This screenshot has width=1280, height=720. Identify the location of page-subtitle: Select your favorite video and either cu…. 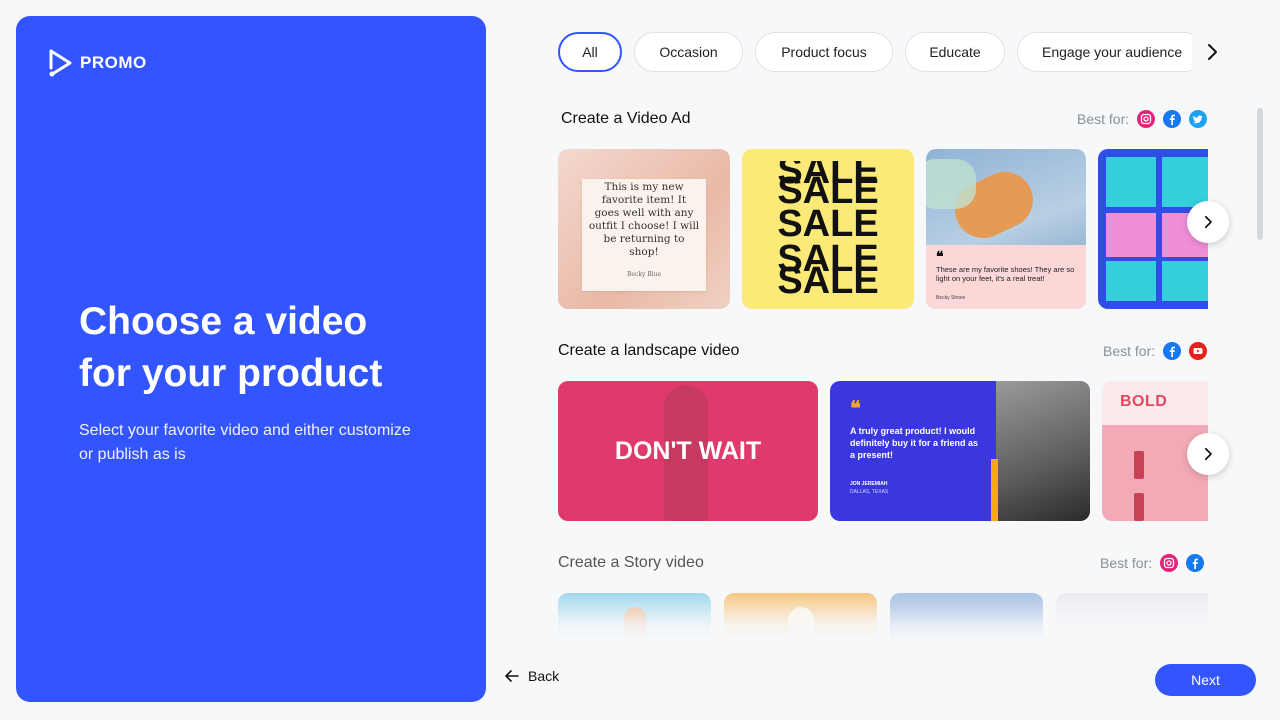
(245, 442).